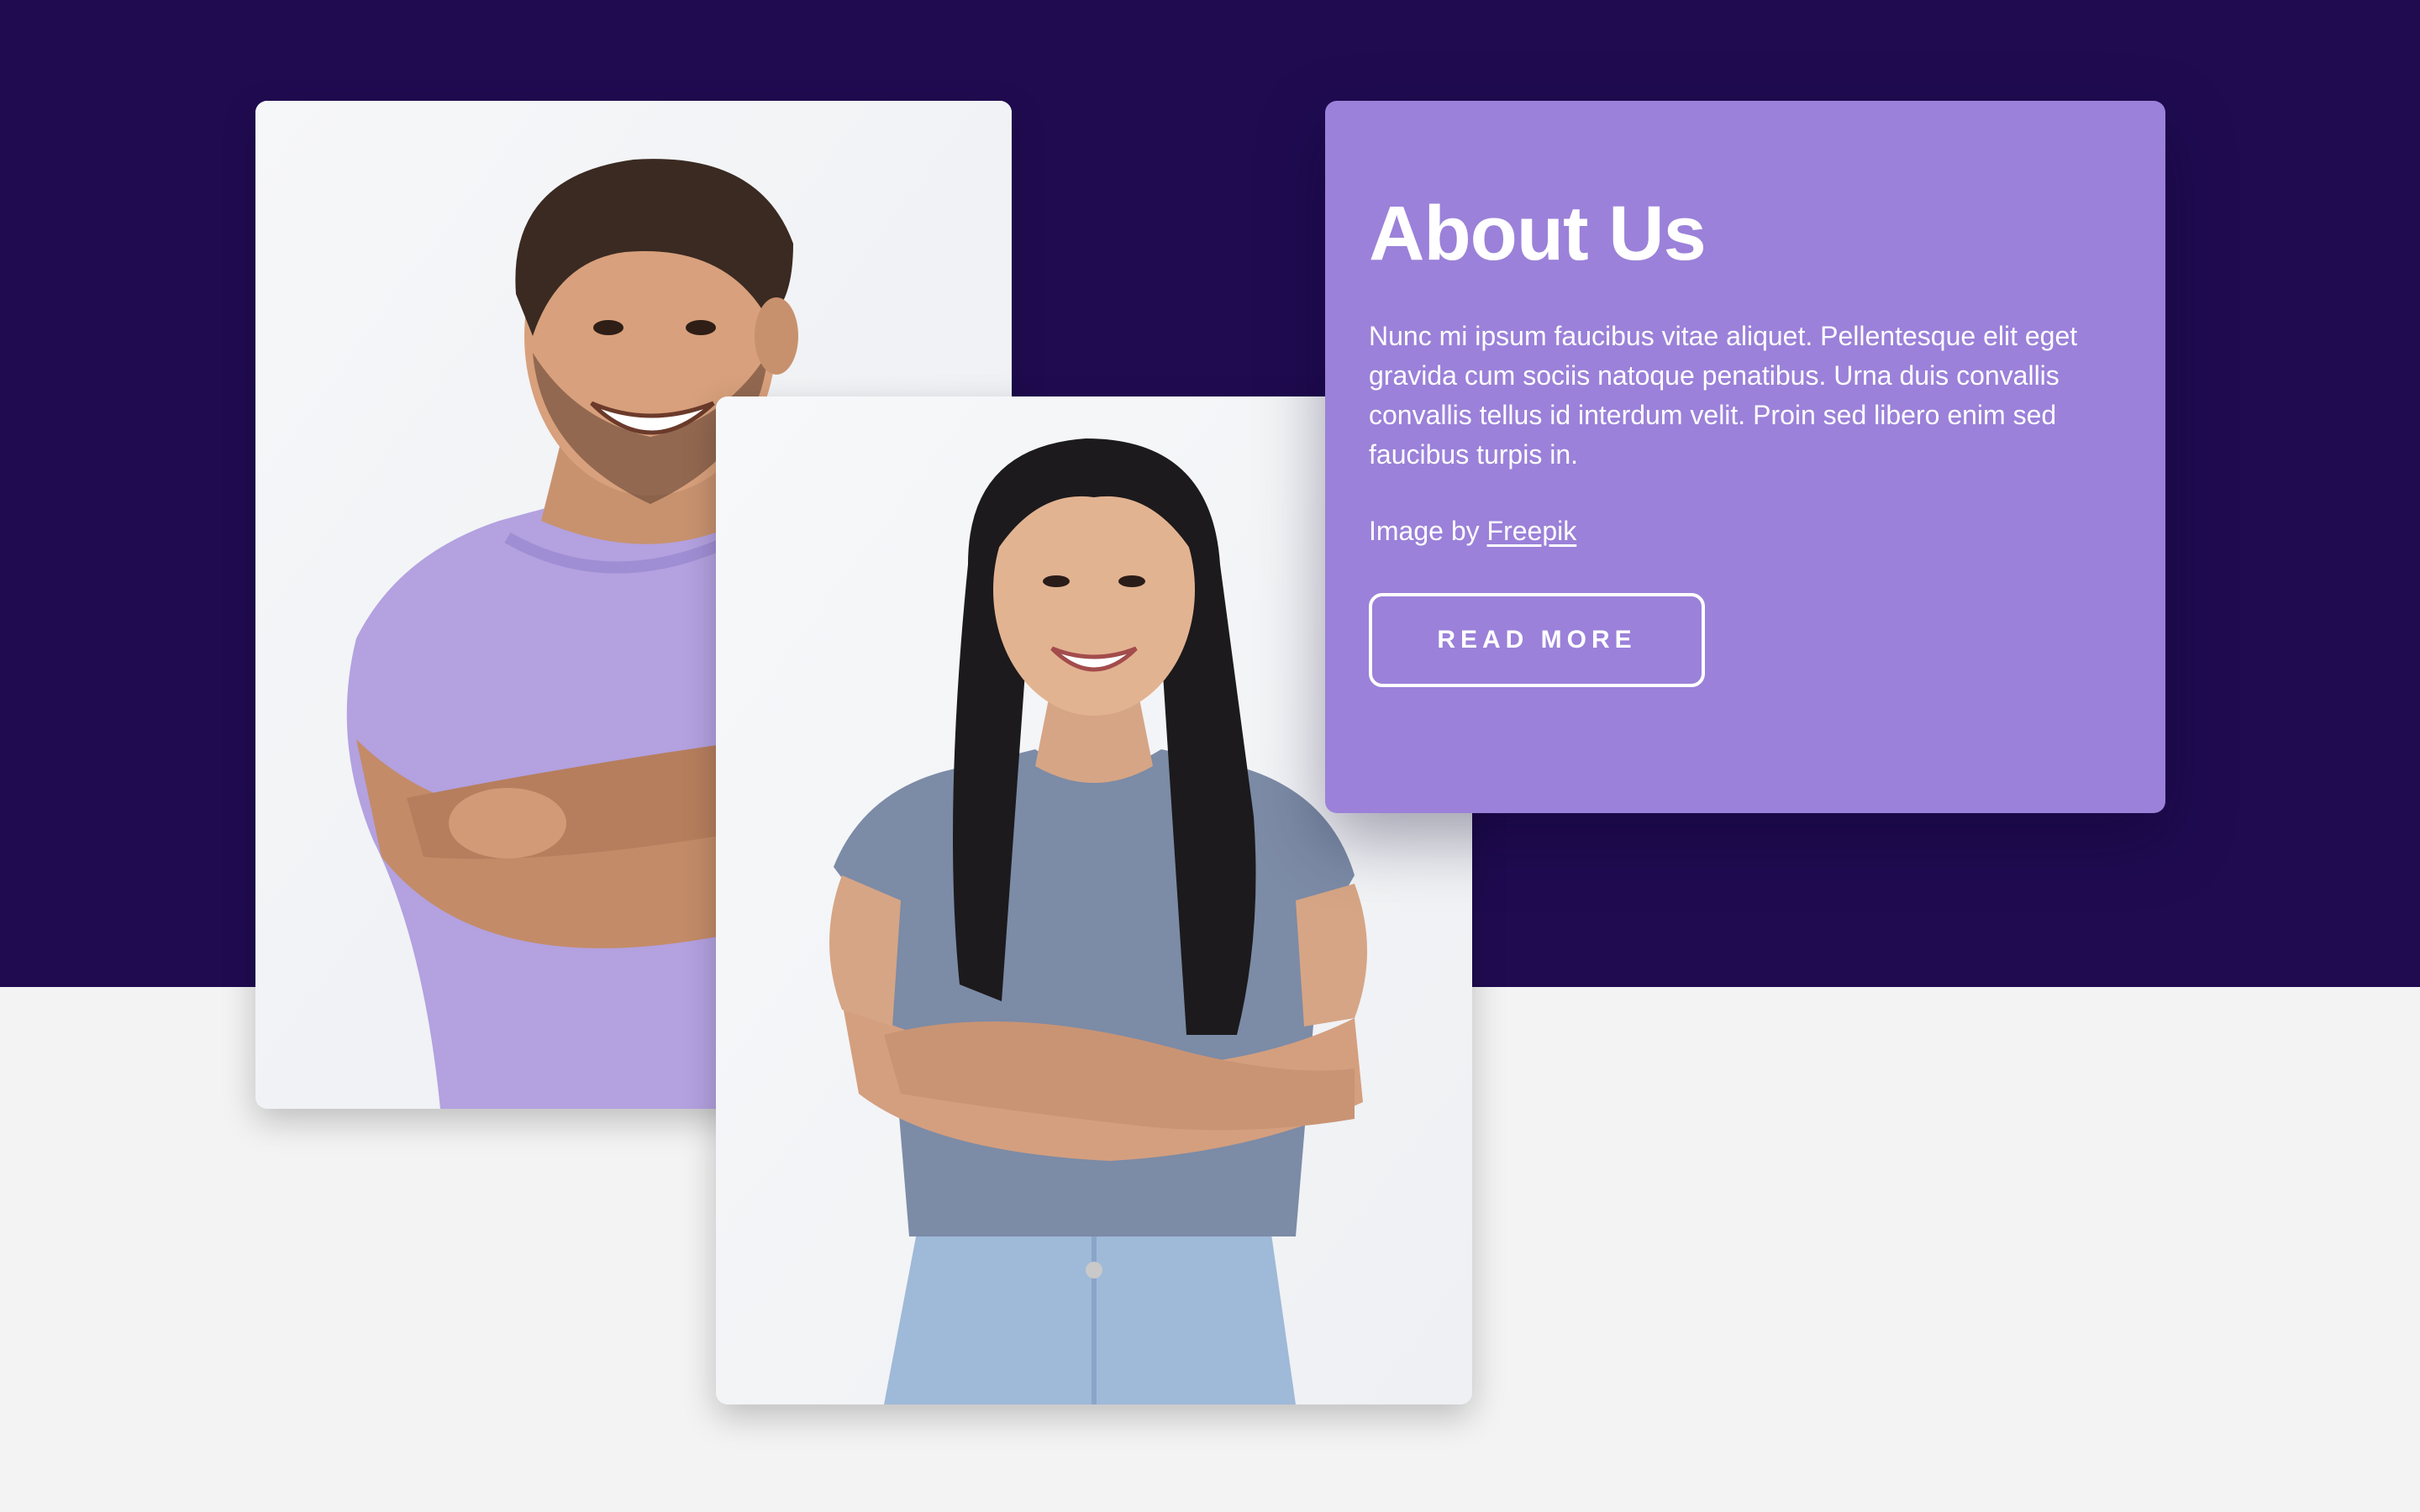 The height and width of the screenshot is (1512, 2420). What do you see at coordinates (1745, 531) in the screenshot?
I see `image-credit: Image by Freepik` at bounding box center [1745, 531].